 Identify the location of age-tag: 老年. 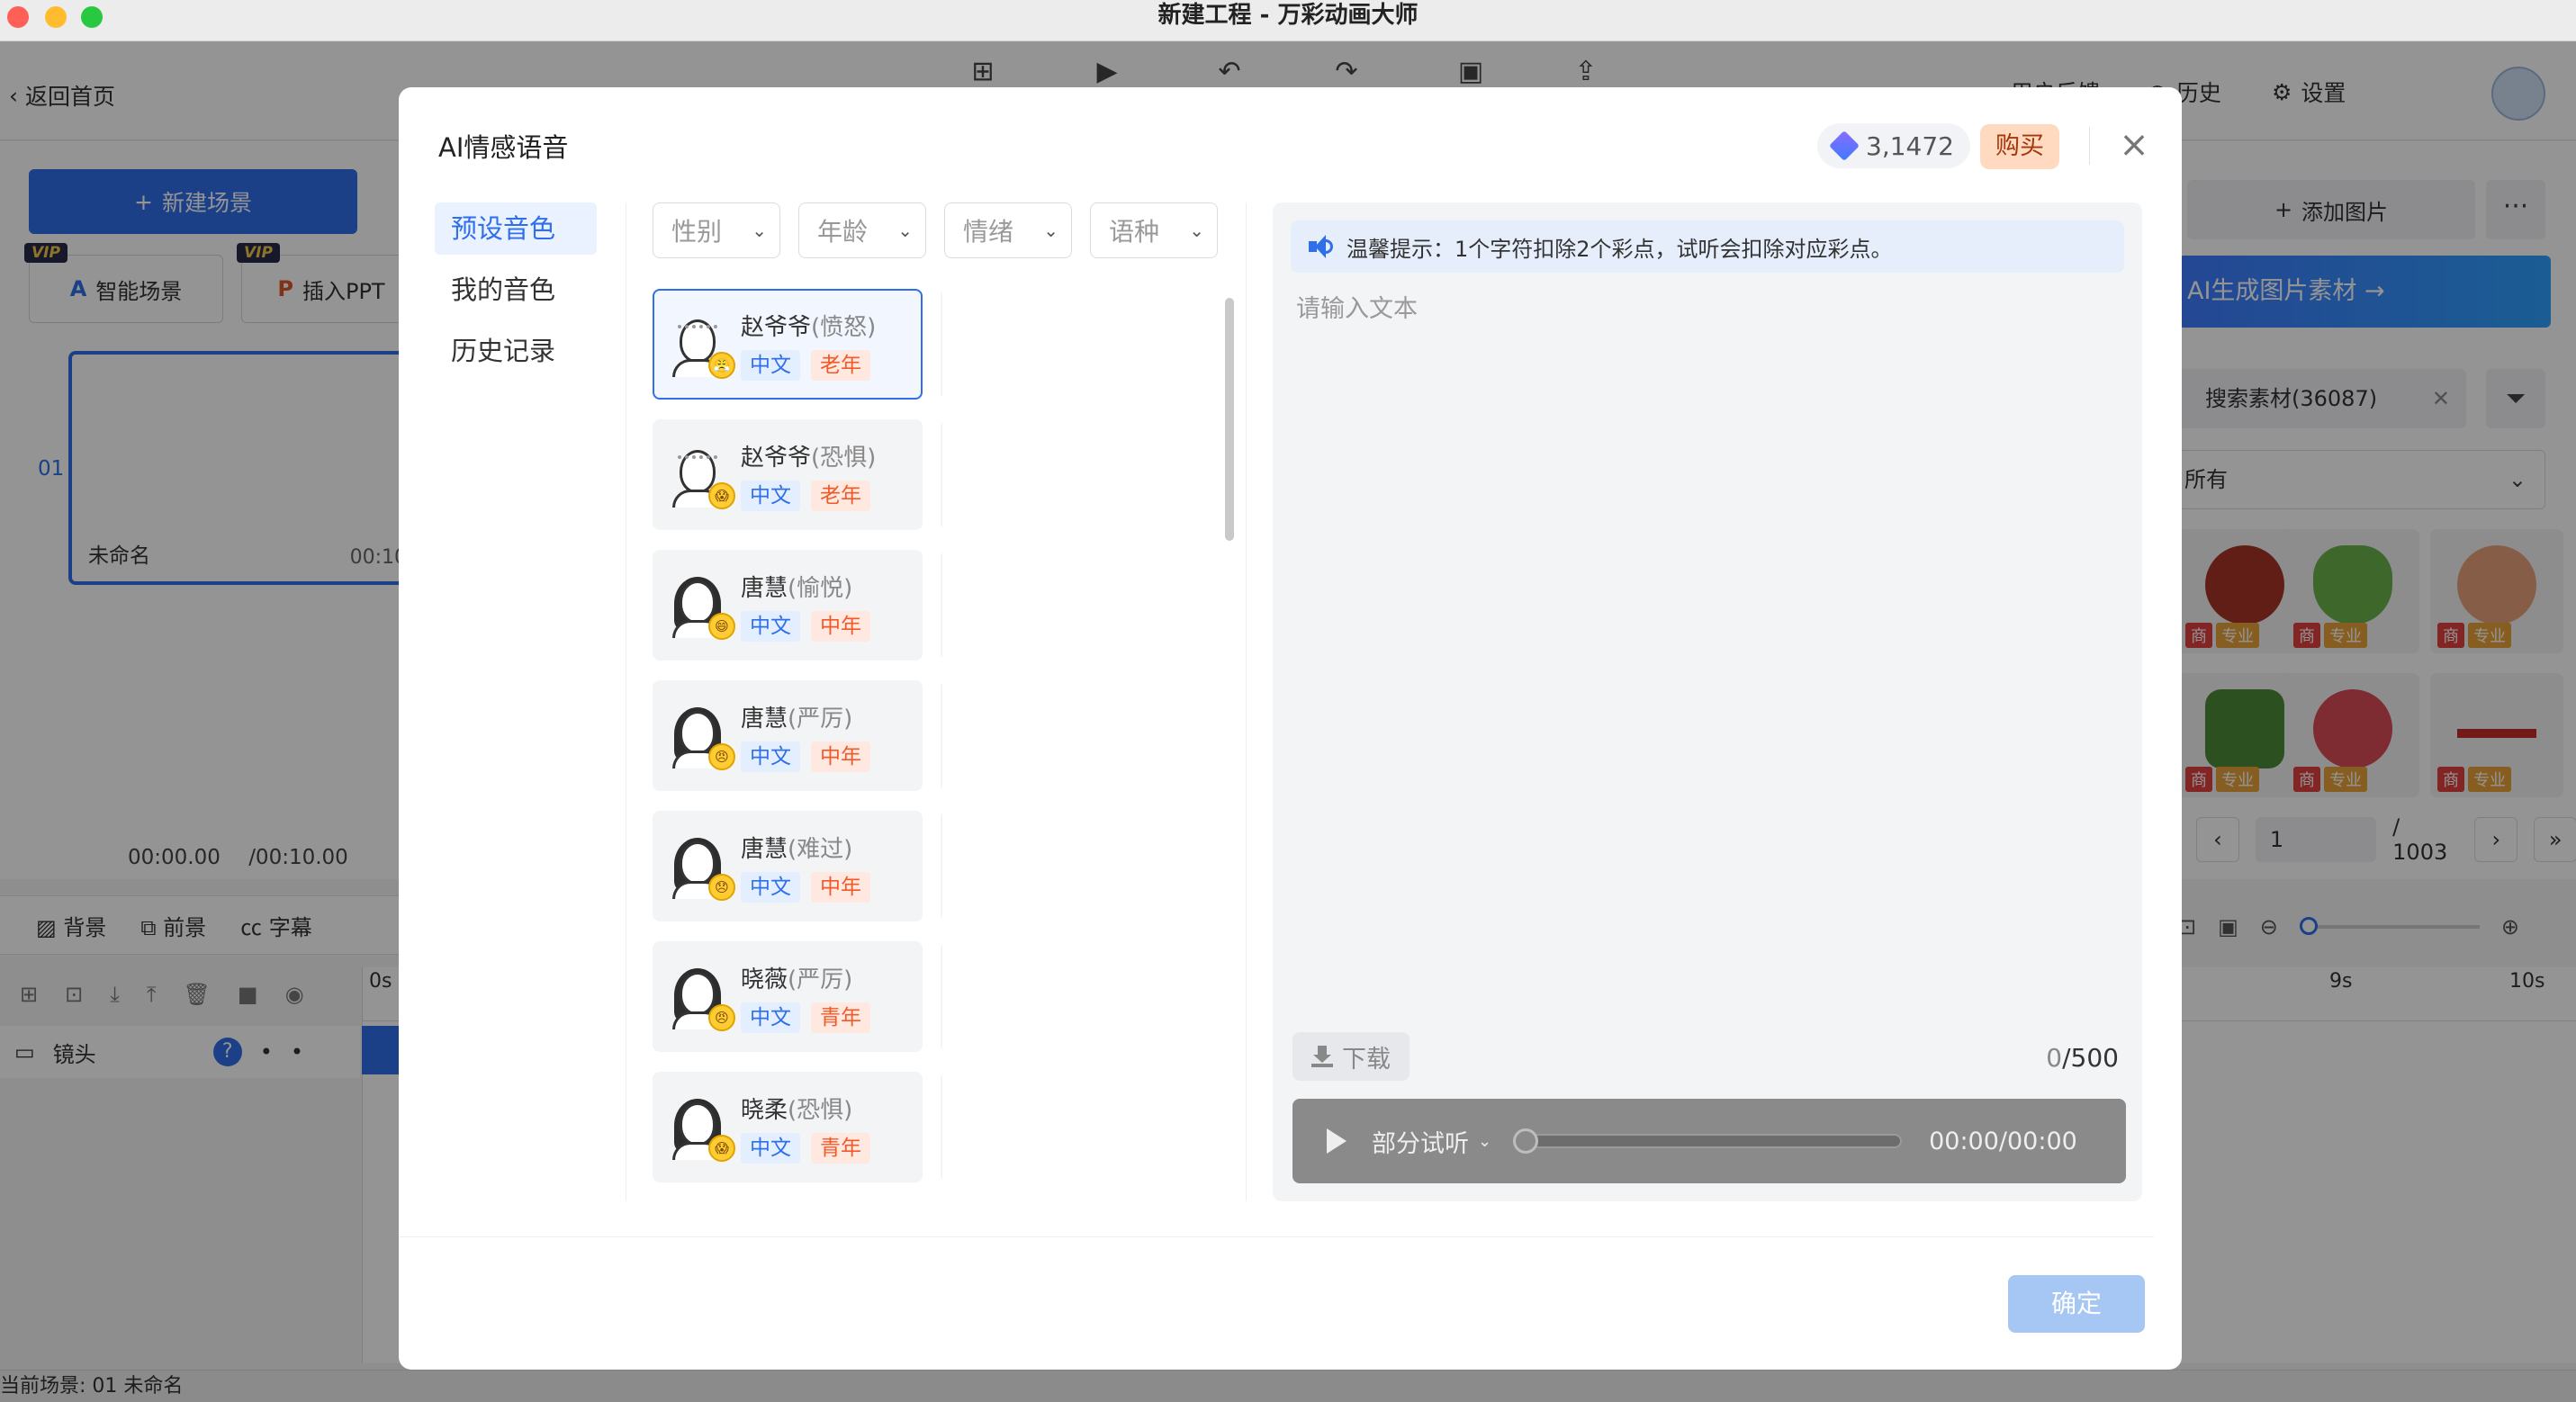
(840, 365).